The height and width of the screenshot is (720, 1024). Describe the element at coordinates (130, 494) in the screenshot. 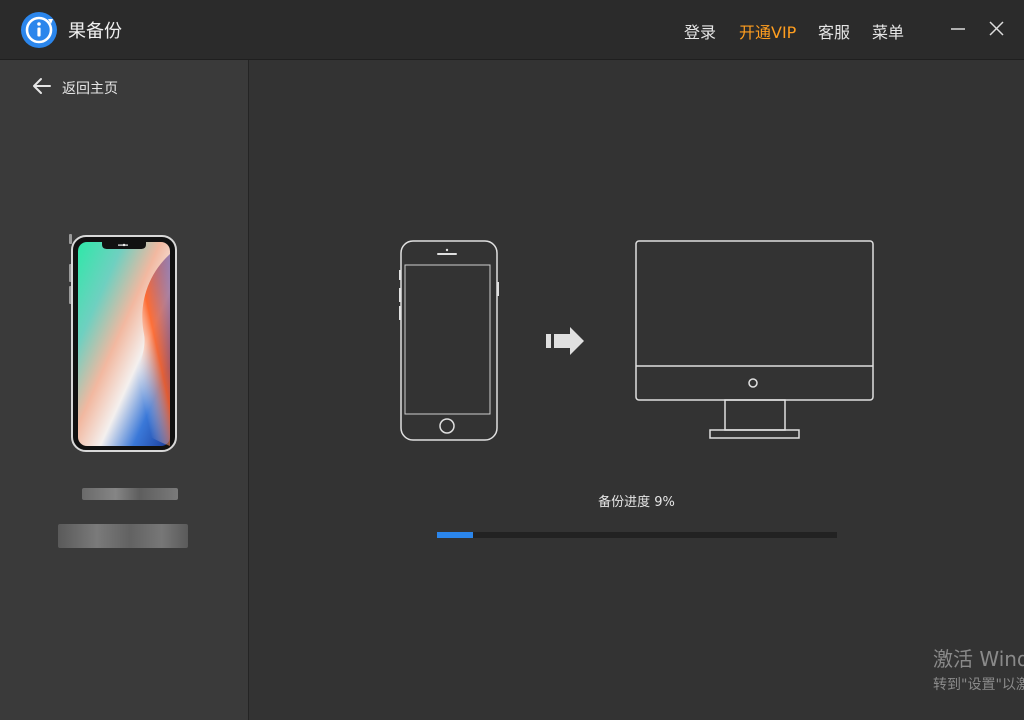

I see `device-name-blurred` at that location.